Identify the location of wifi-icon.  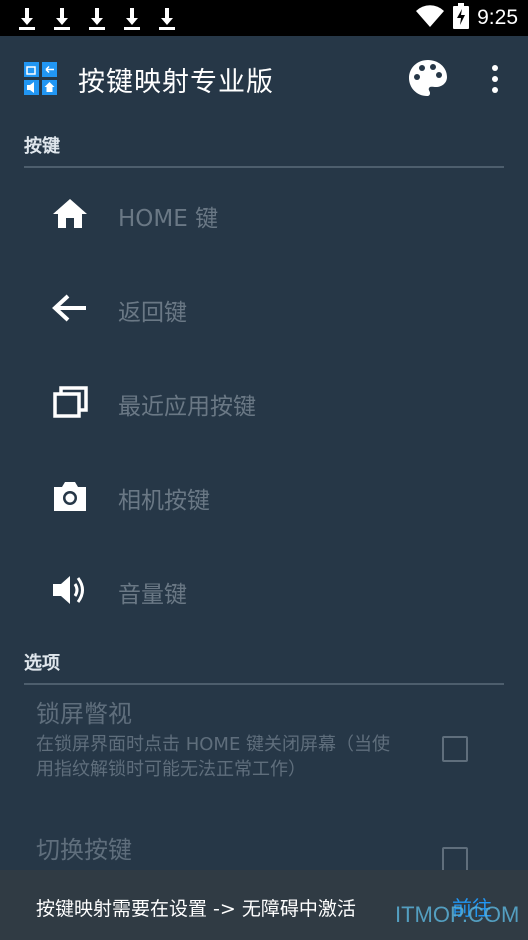
(430, 18).